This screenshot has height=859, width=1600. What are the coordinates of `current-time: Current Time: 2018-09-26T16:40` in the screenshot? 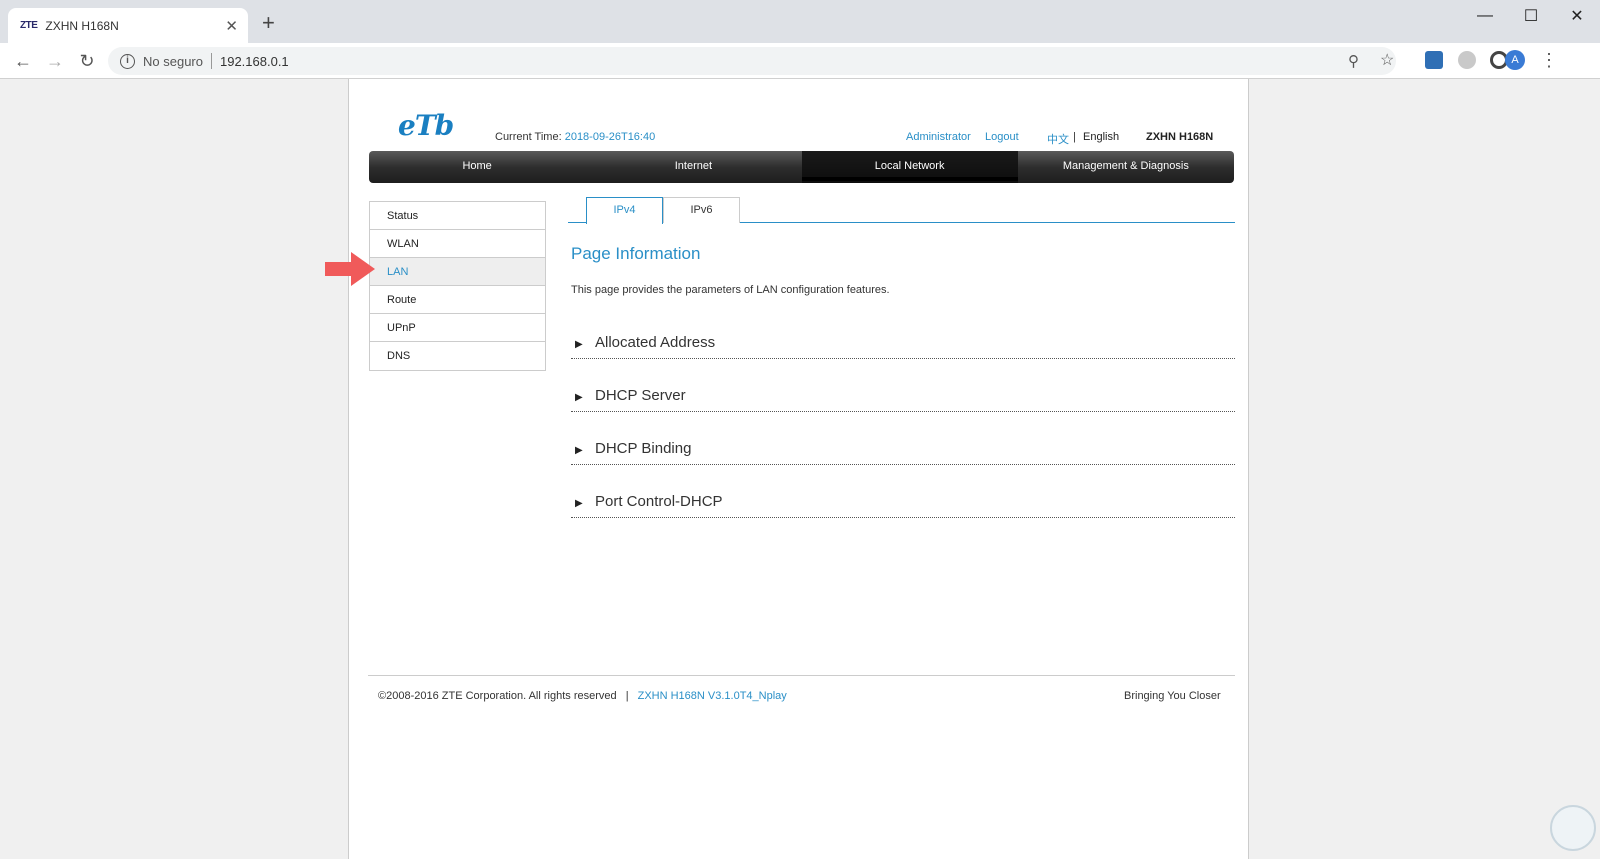 It's located at (575, 137).